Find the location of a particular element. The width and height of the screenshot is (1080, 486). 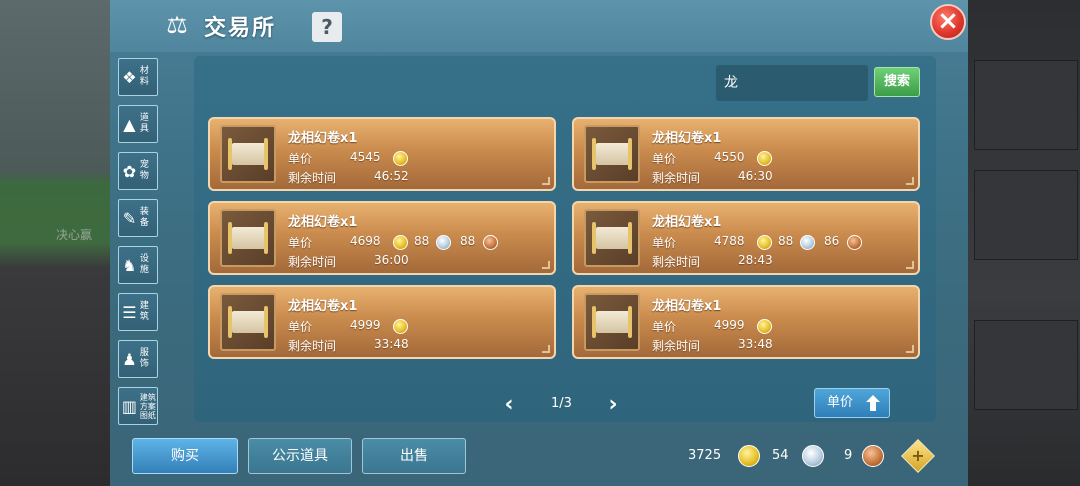

materials-icon: ❖ is located at coordinates (129, 77).